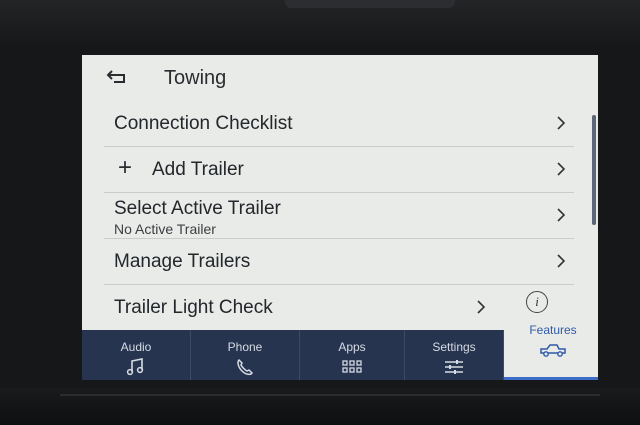 The image size is (640, 425). Describe the element at coordinates (125, 167) in the screenshot. I see `plus-icon: +` at that location.